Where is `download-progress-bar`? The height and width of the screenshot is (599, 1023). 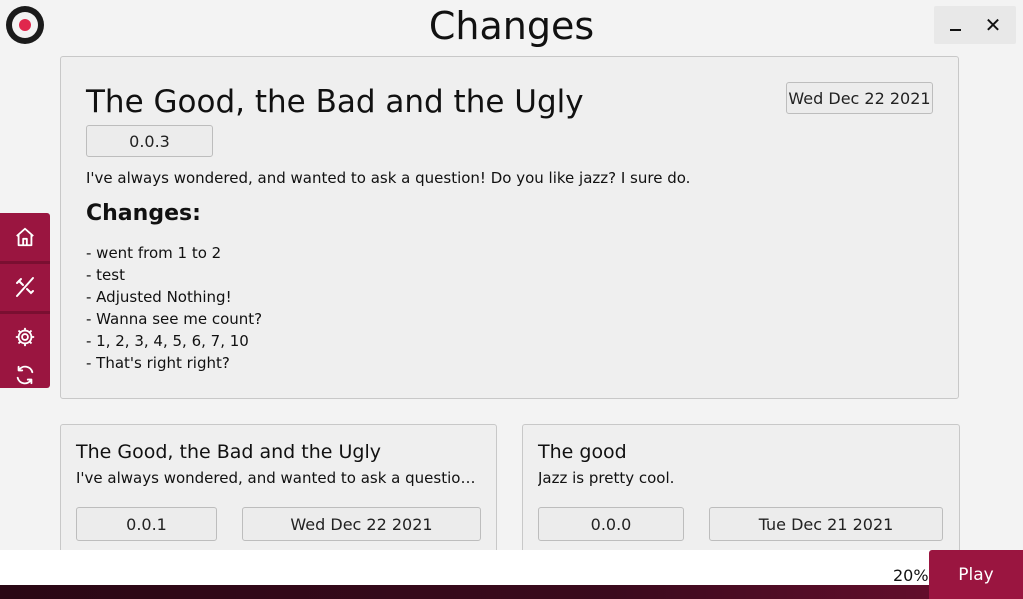
download-progress-bar is located at coordinates (511, 567).